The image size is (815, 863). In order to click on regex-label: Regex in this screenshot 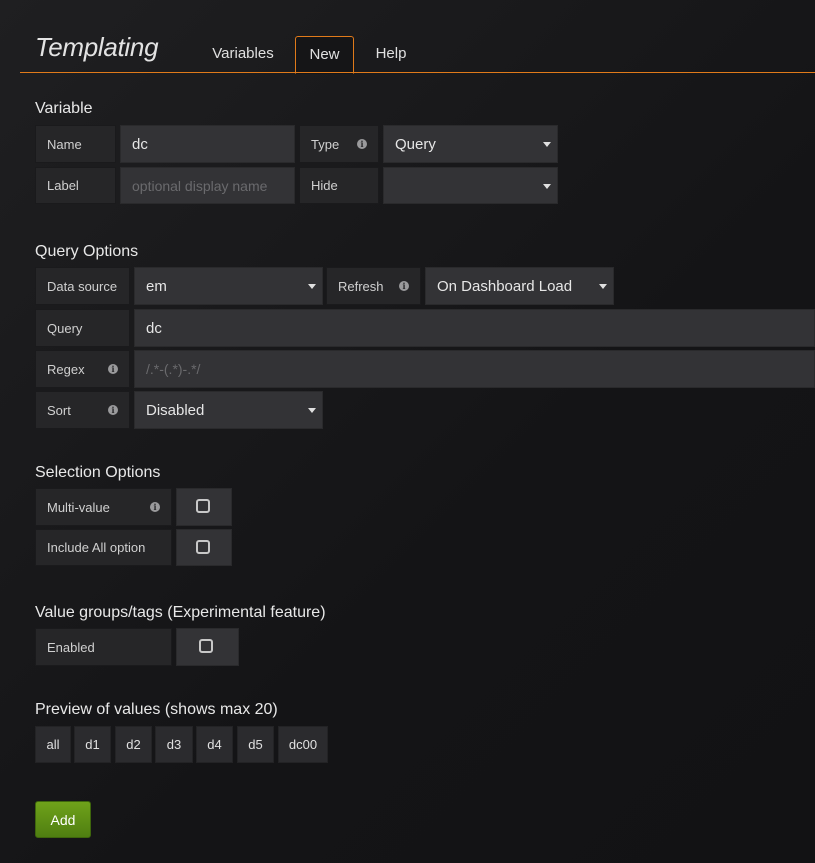, I will do `click(66, 369)`.